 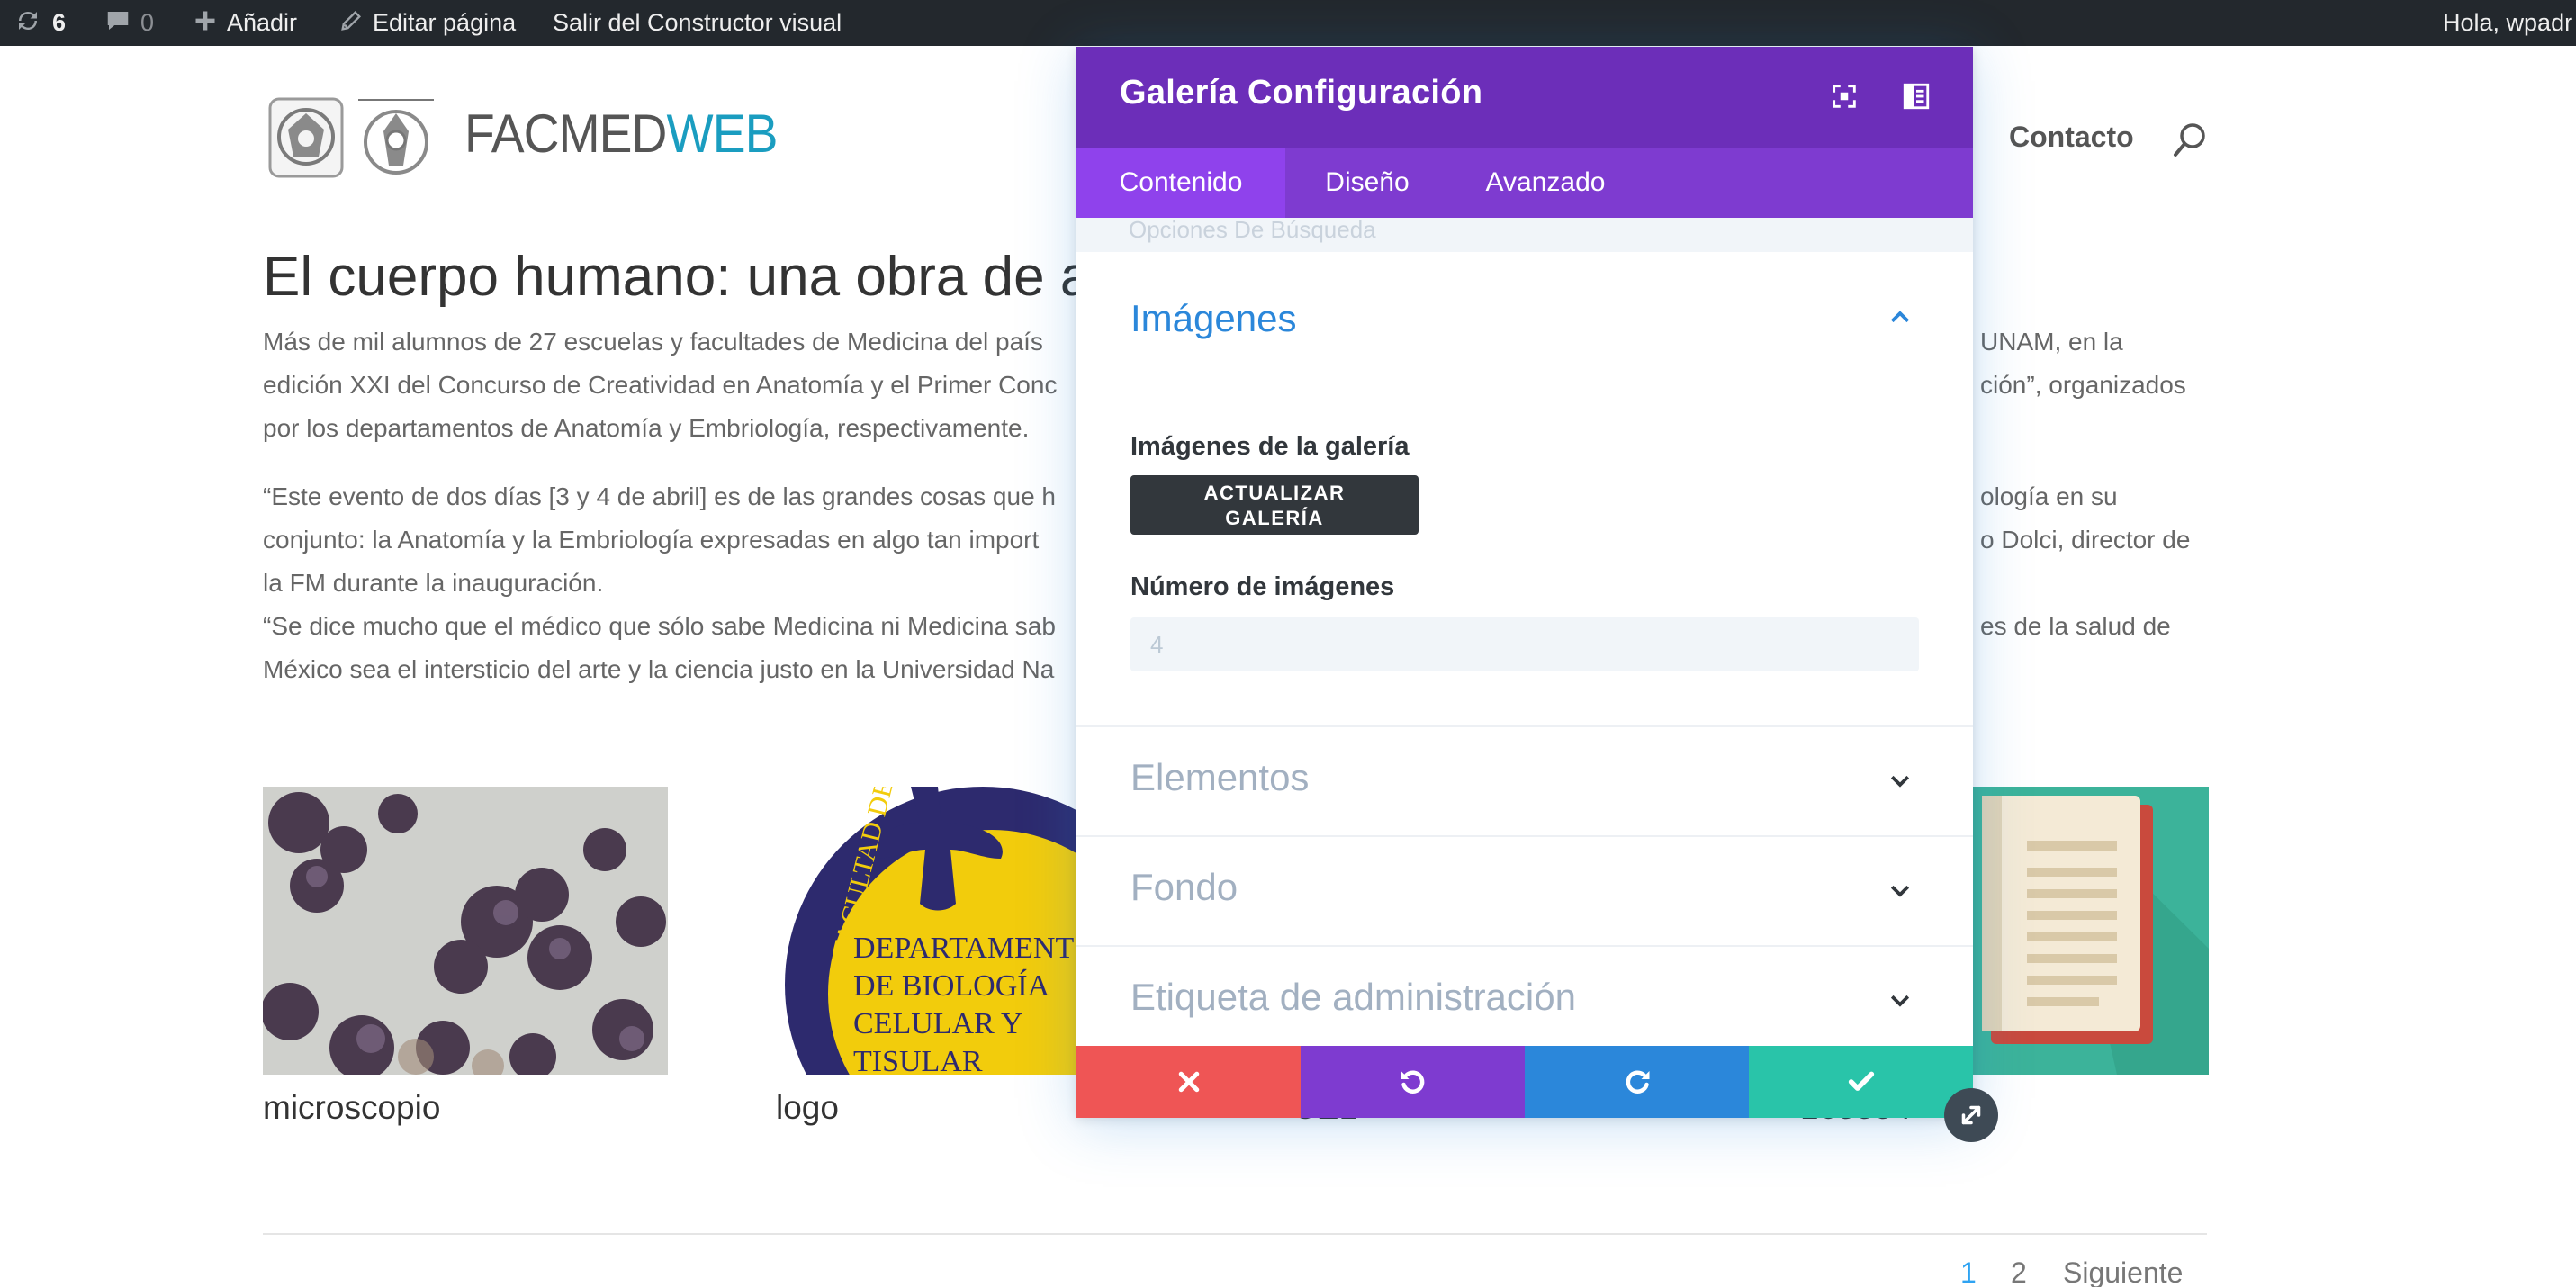 I want to click on exit-builder-item: Salir del Constructor visual, so click(x=697, y=23).